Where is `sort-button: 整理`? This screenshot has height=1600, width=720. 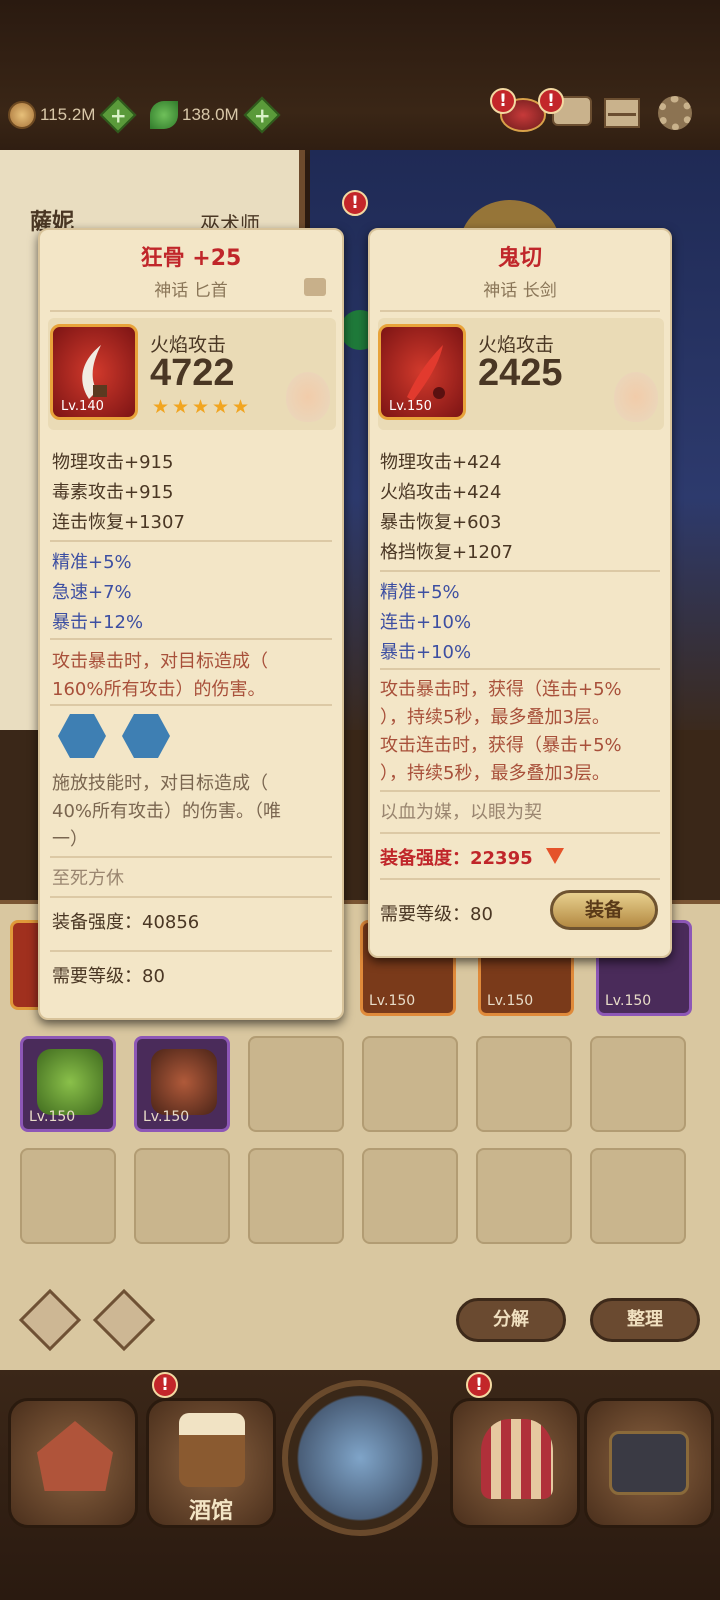 sort-button: 整理 is located at coordinates (645, 1320).